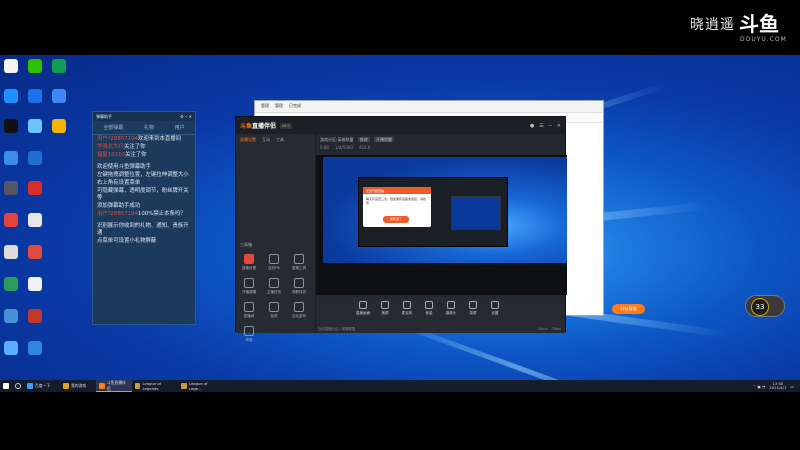  Describe the element at coordinates (11, 96) in the screenshot. I see `desktop-icon-qq-browser` at that location.